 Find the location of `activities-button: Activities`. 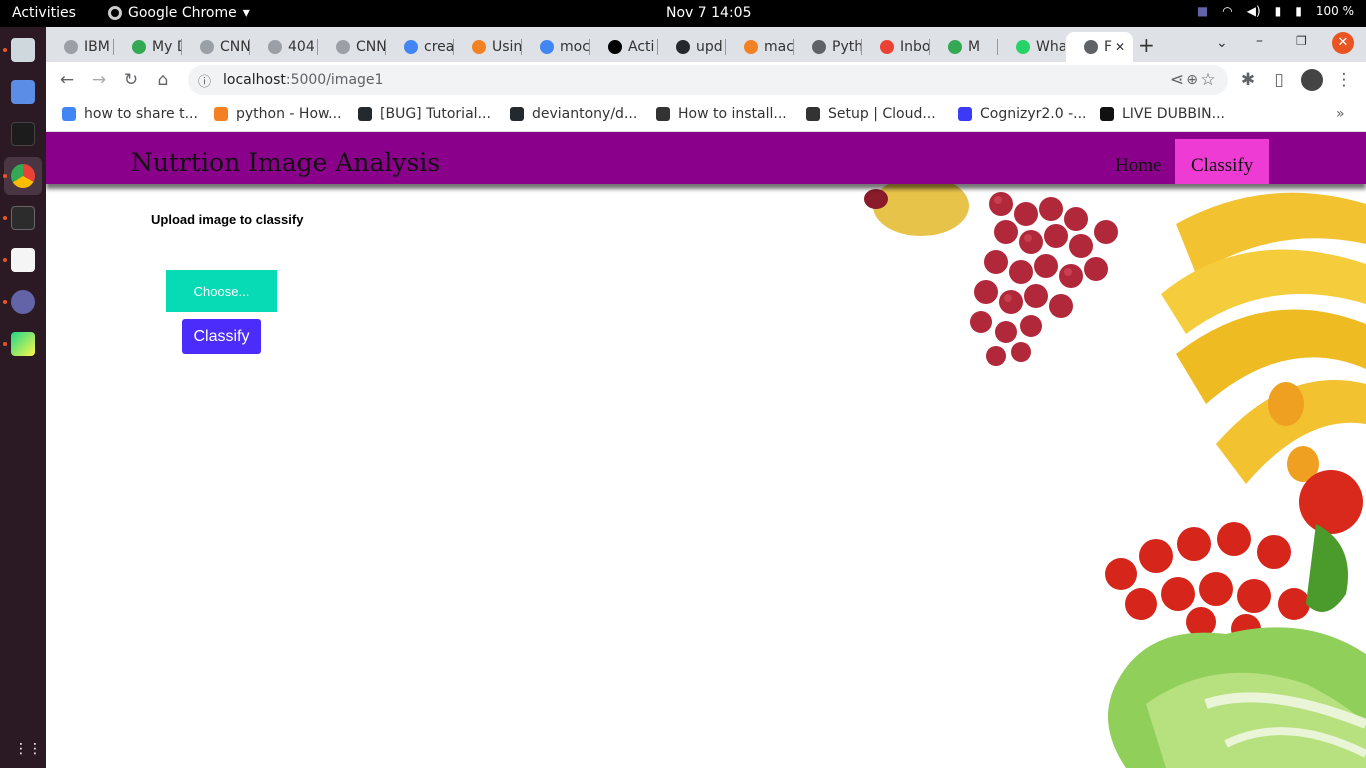

activities-button: Activities is located at coordinates (44, 13).